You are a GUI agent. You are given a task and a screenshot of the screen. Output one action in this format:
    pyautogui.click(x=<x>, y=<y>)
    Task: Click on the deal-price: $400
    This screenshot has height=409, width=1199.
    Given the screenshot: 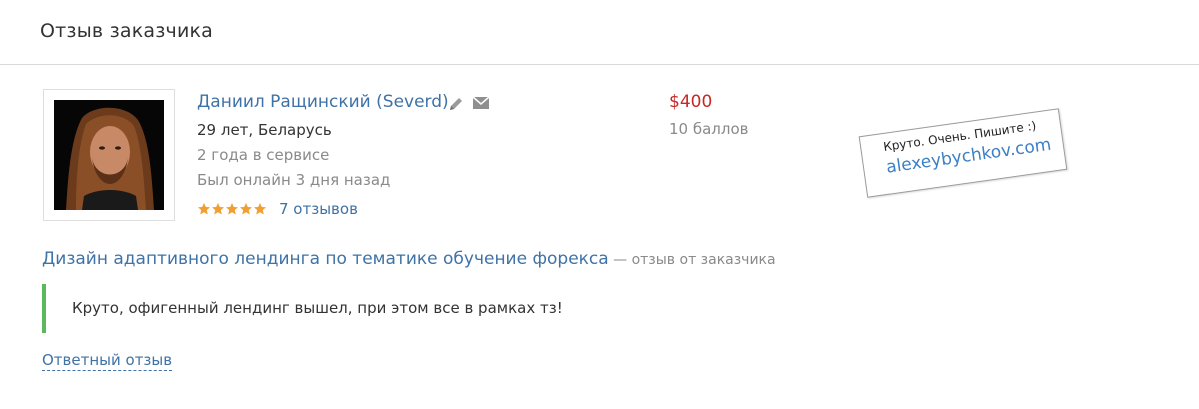 What is the action you would take?
    pyautogui.click(x=691, y=102)
    